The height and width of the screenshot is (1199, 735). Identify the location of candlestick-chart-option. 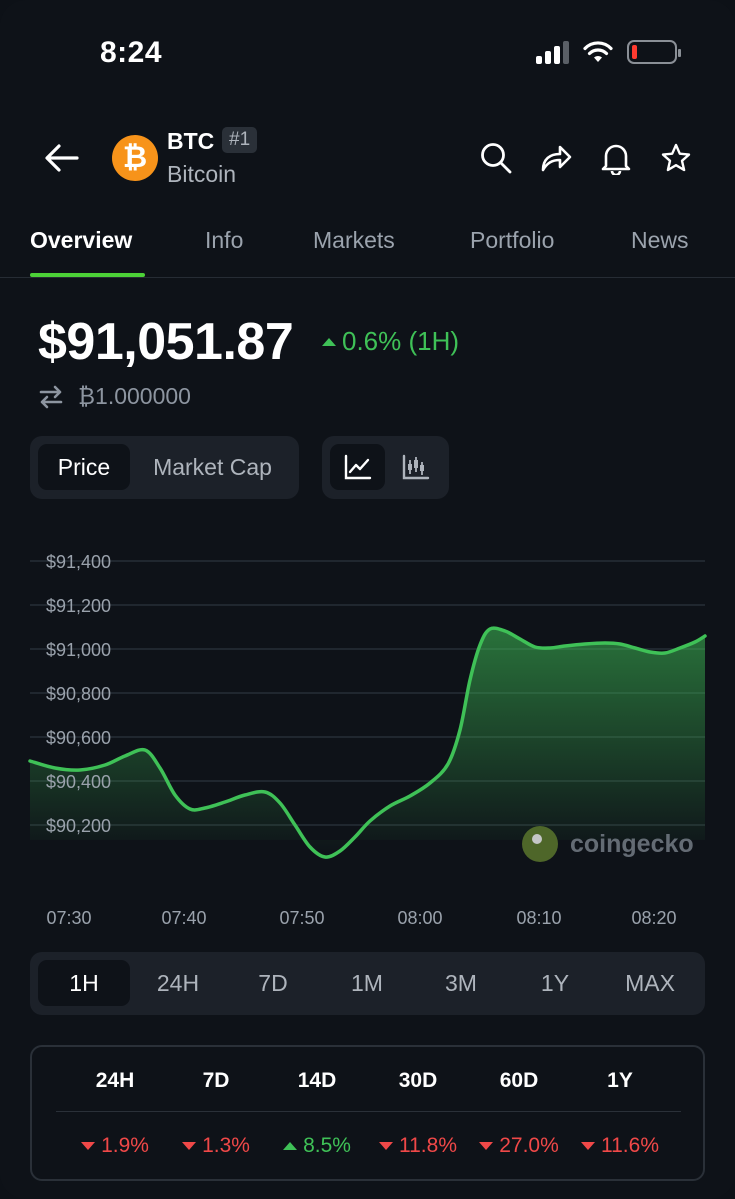
(415, 467).